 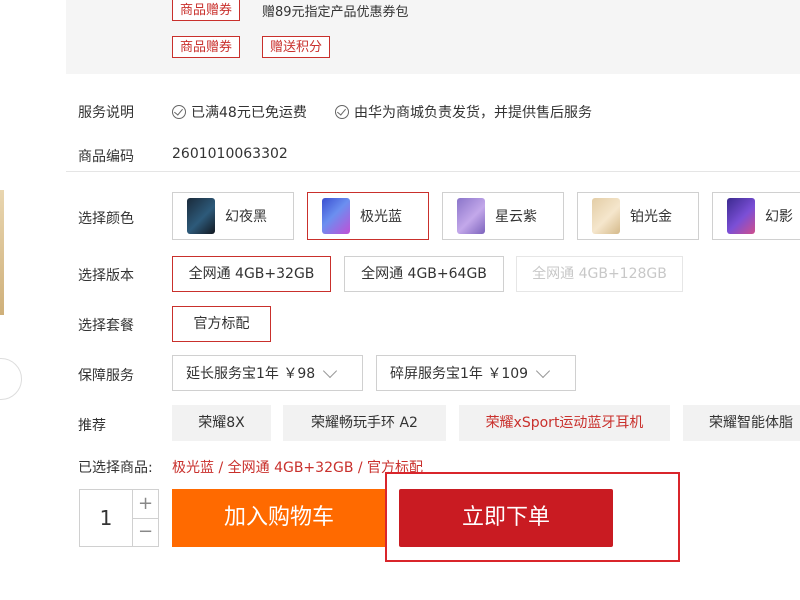 What do you see at coordinates (267, 373) in the screenshot?
I see `extended-warranty-dropdown: 延长服务宝1年 ￥98` at bounding box center [267, 373].